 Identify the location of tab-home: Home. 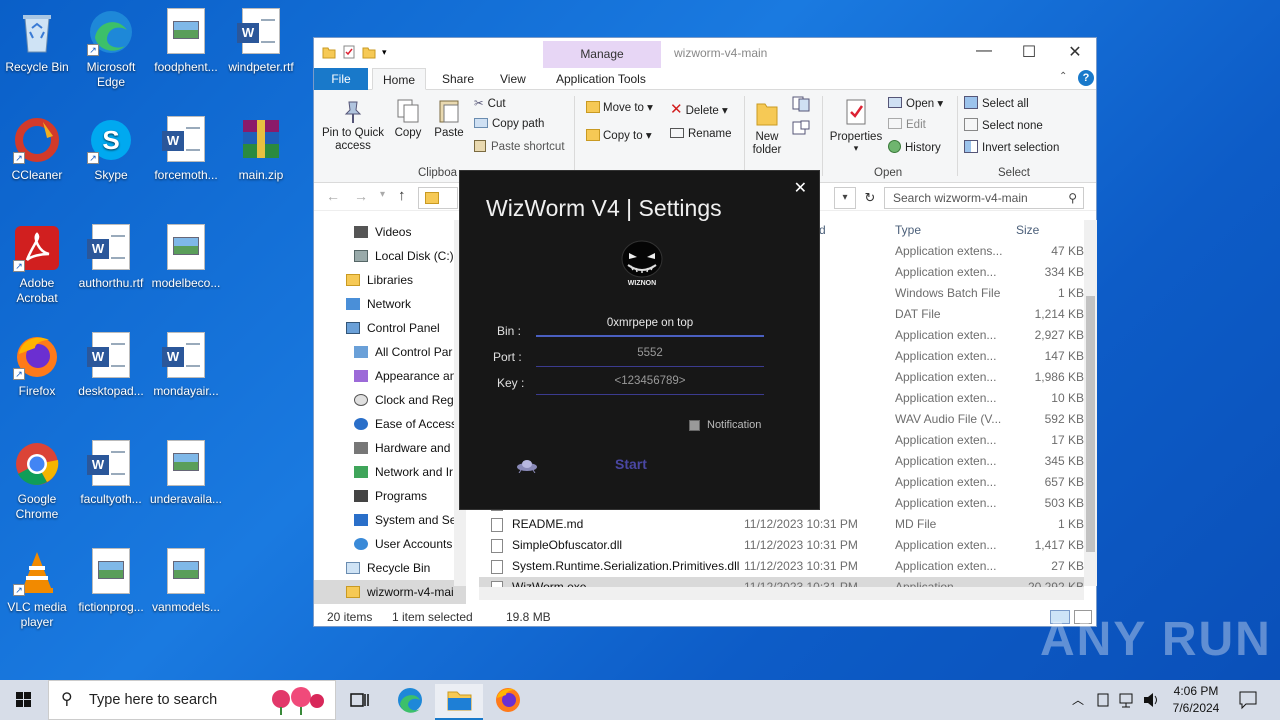
(399, 79).